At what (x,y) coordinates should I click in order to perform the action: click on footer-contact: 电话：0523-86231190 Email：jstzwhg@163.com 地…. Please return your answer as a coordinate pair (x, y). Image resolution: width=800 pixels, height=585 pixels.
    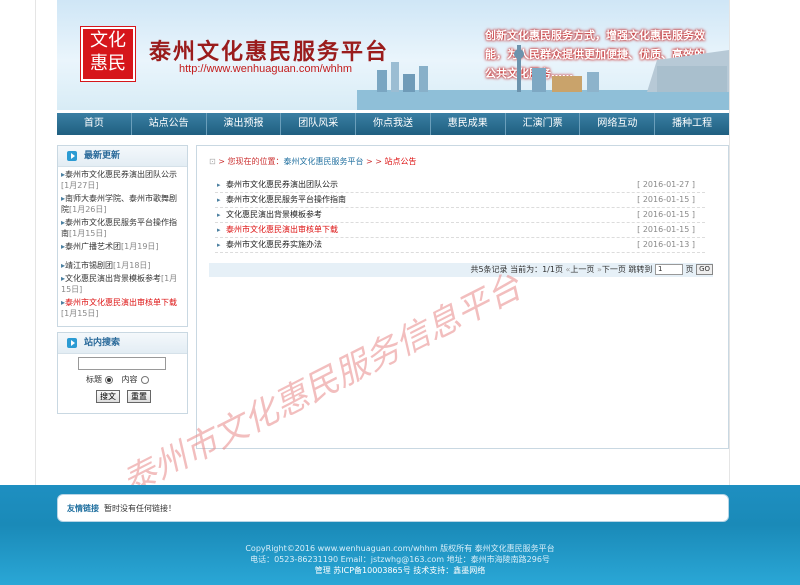
    Looking at the image, I should click on (400, 559).